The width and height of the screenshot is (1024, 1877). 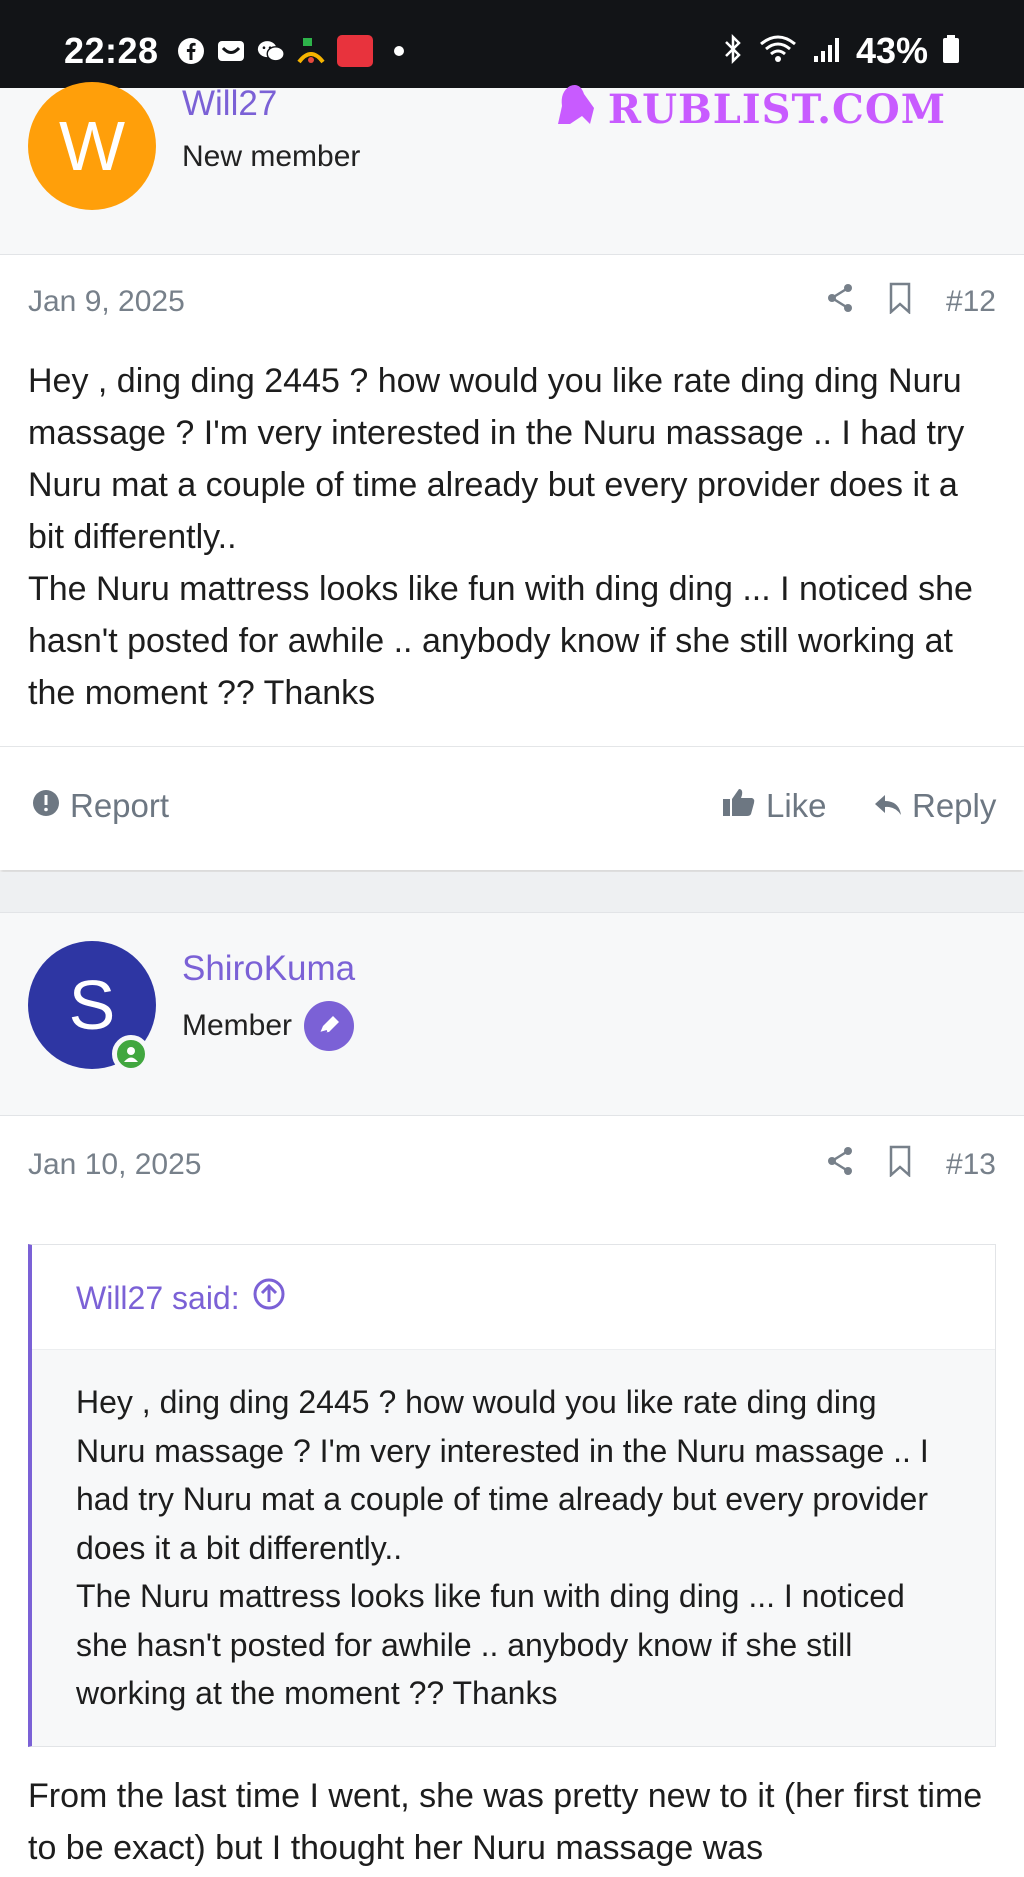 I want to click on username: ShiroKuma, so click(x=268, y=969).